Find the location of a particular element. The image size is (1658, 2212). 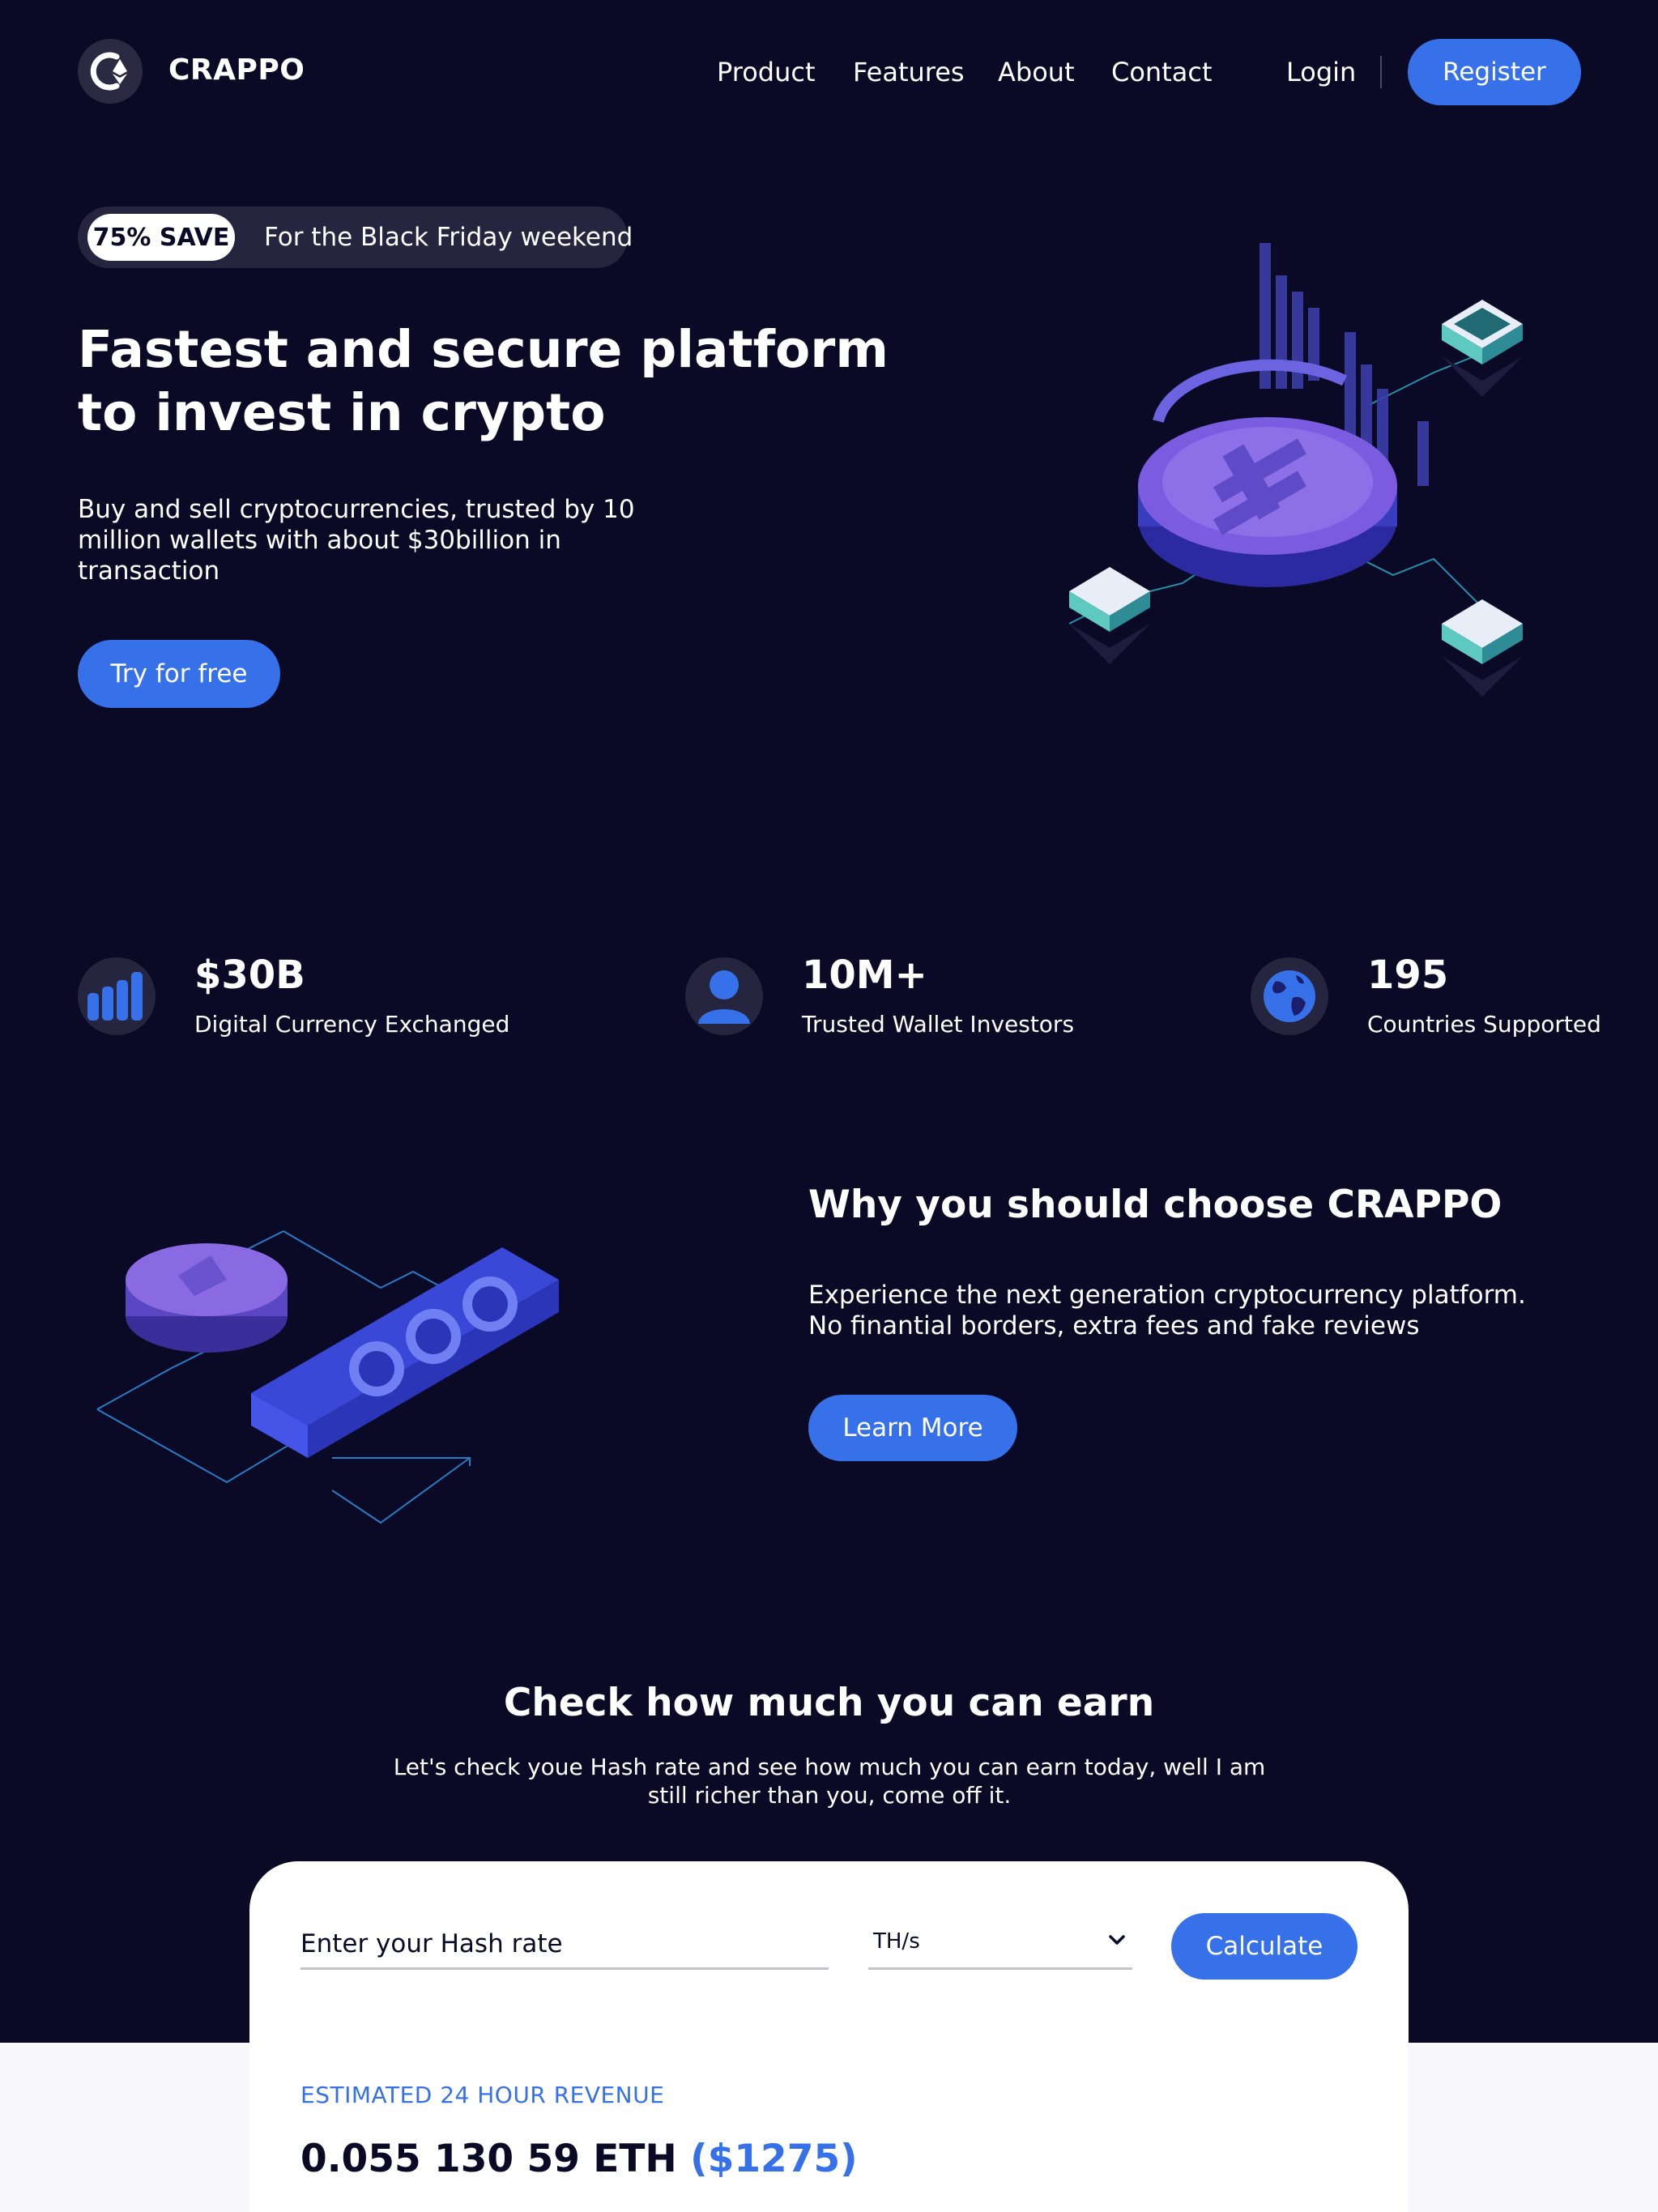

bar-chart-icon is located at coordinates (117, 996).